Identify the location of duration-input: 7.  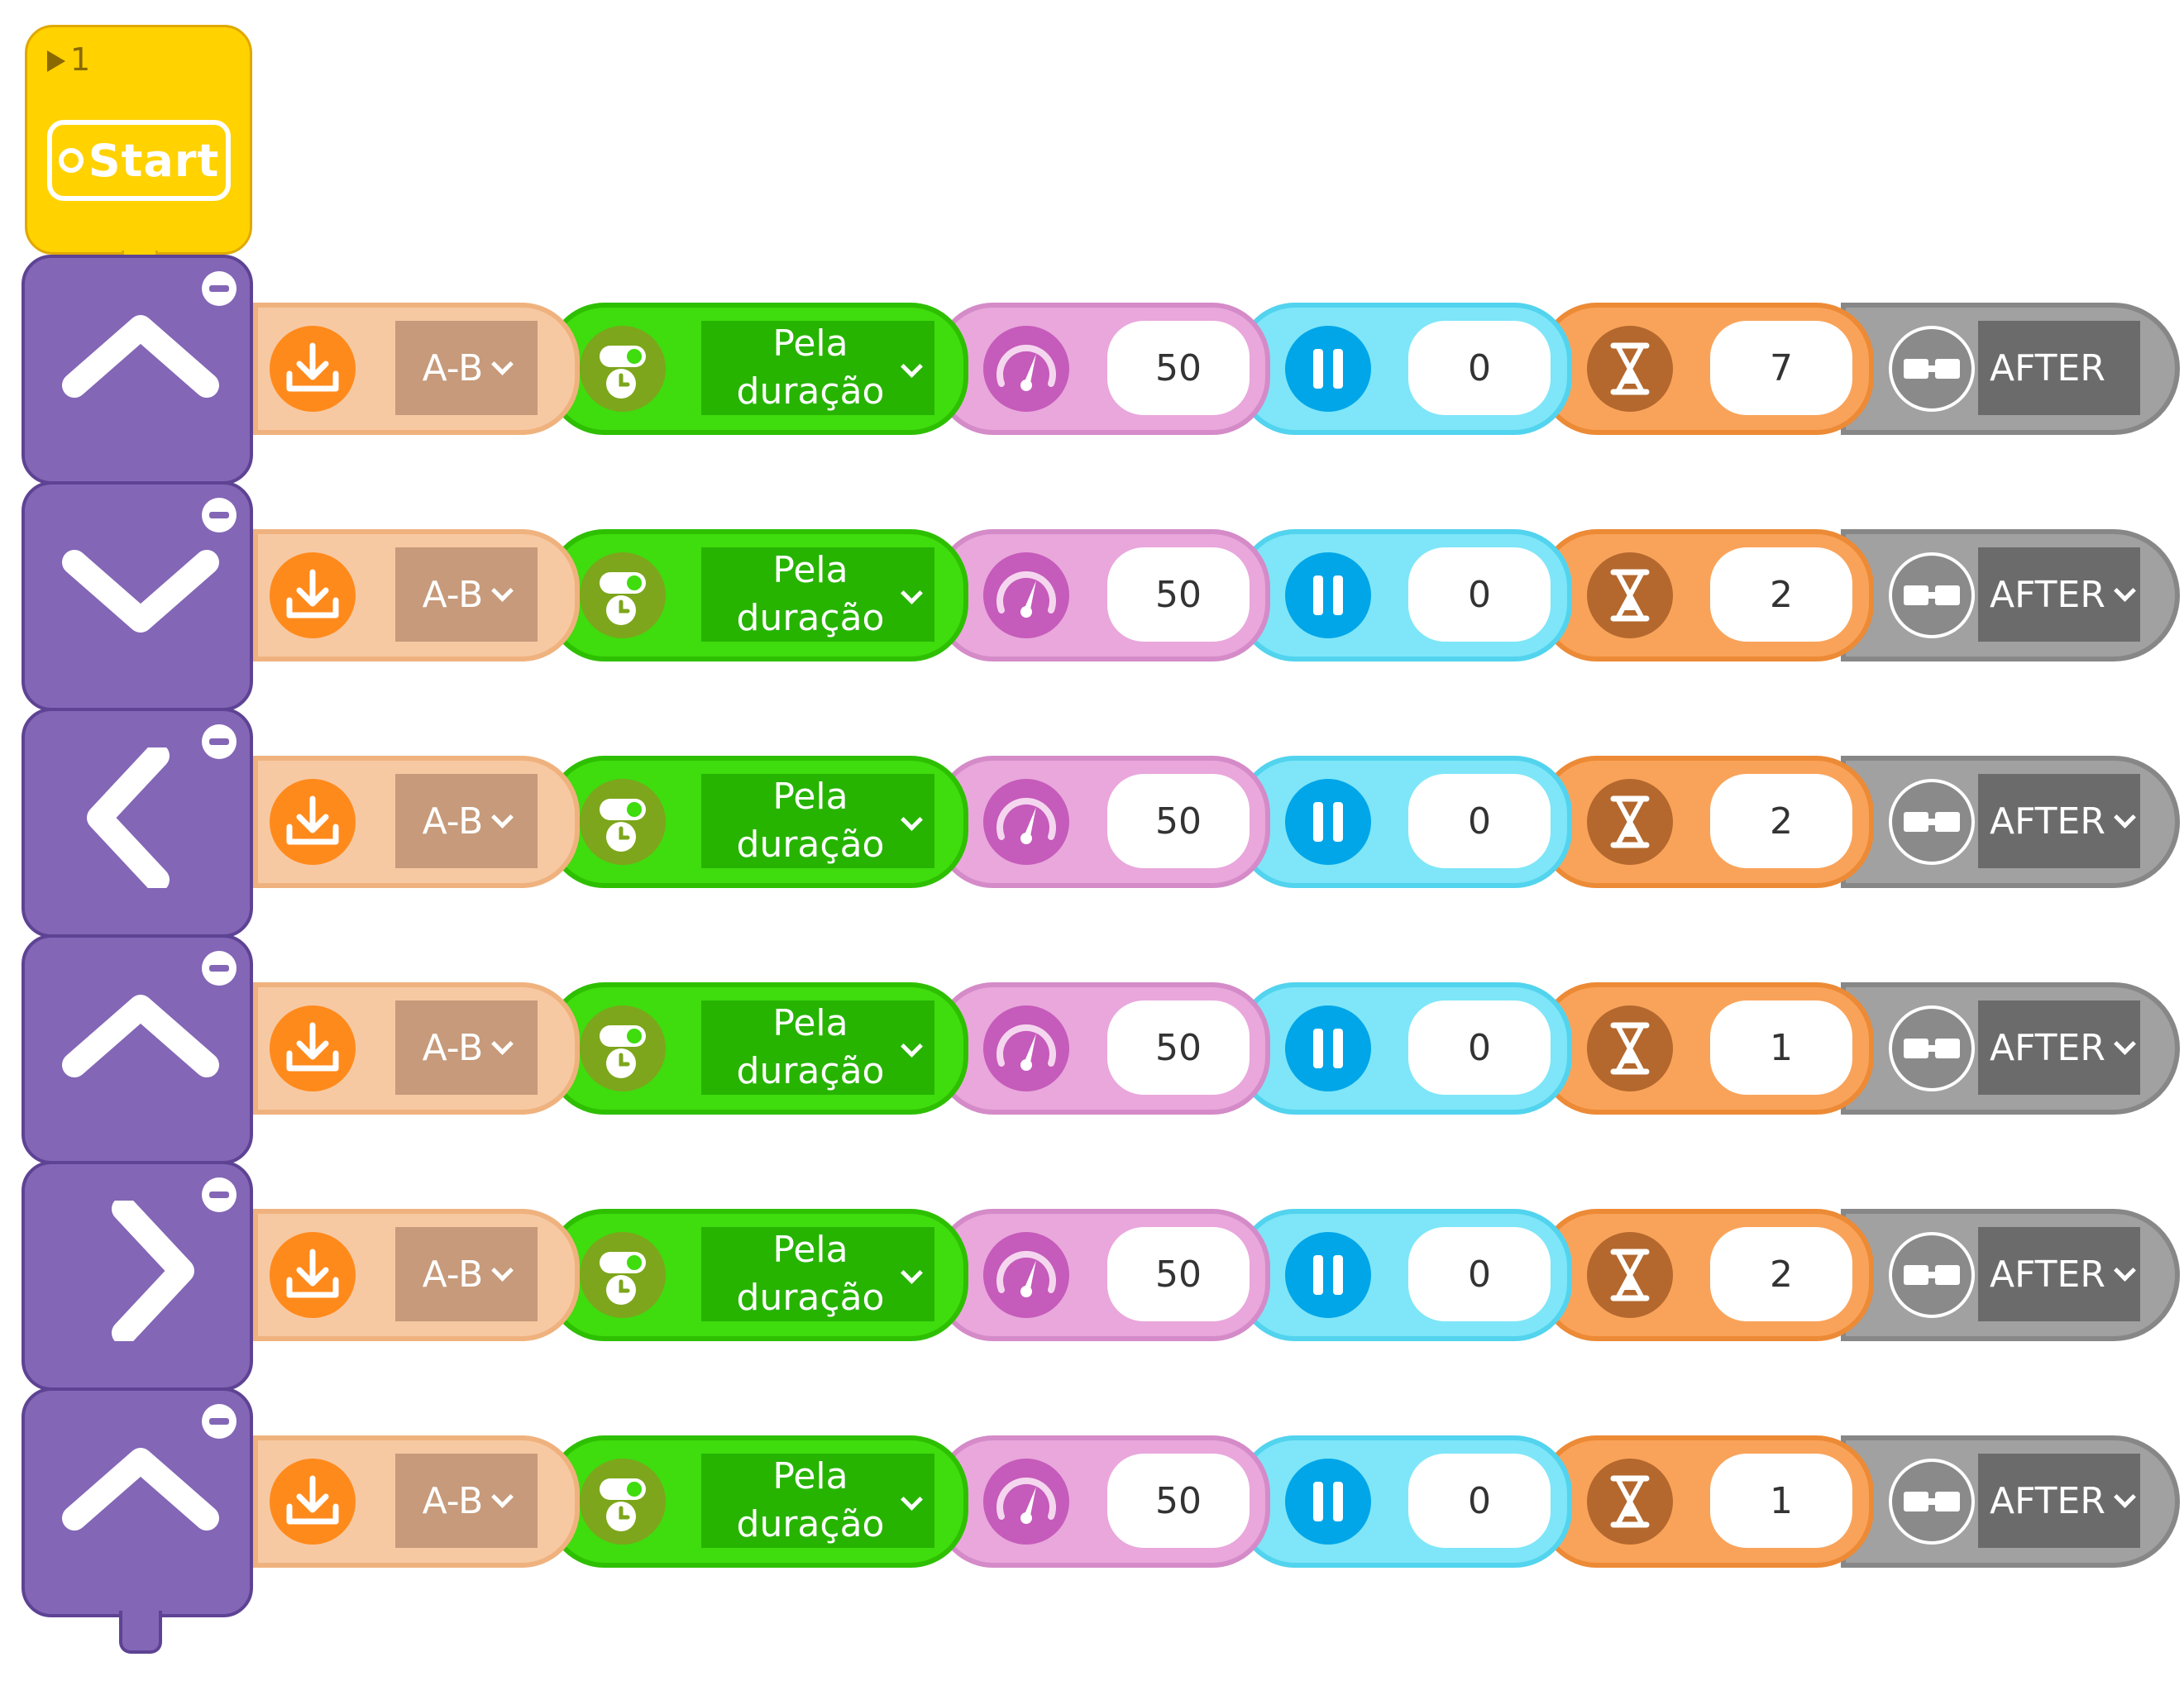
(1781, 368).